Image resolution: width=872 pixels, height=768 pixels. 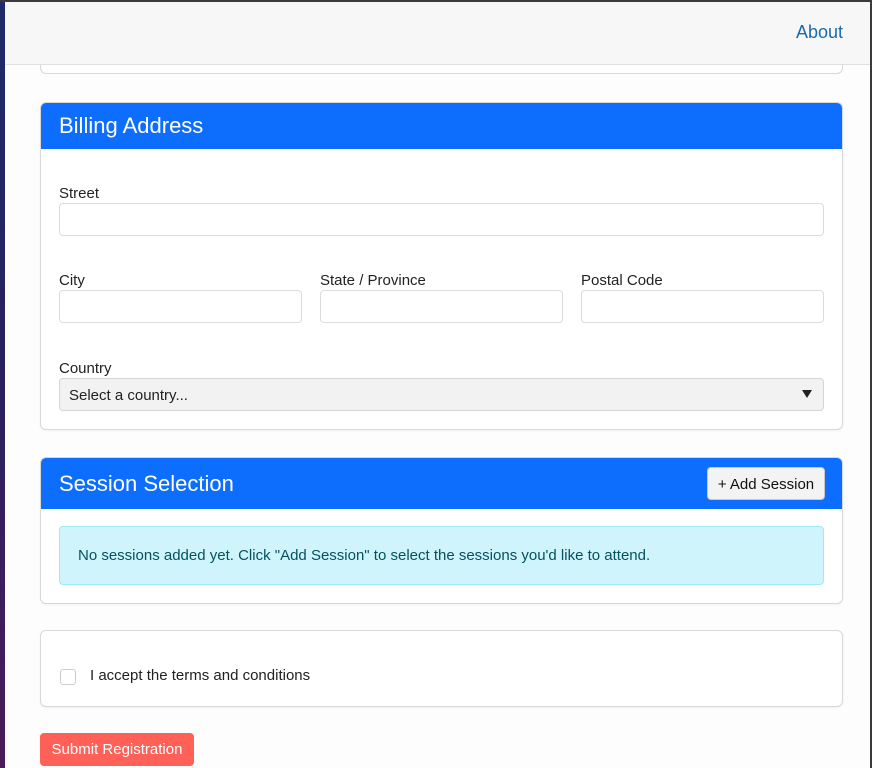 What do you see at coordinates (819, 32) in the screenshot?
I see `about-link: About` at bounding box center [819, 32].